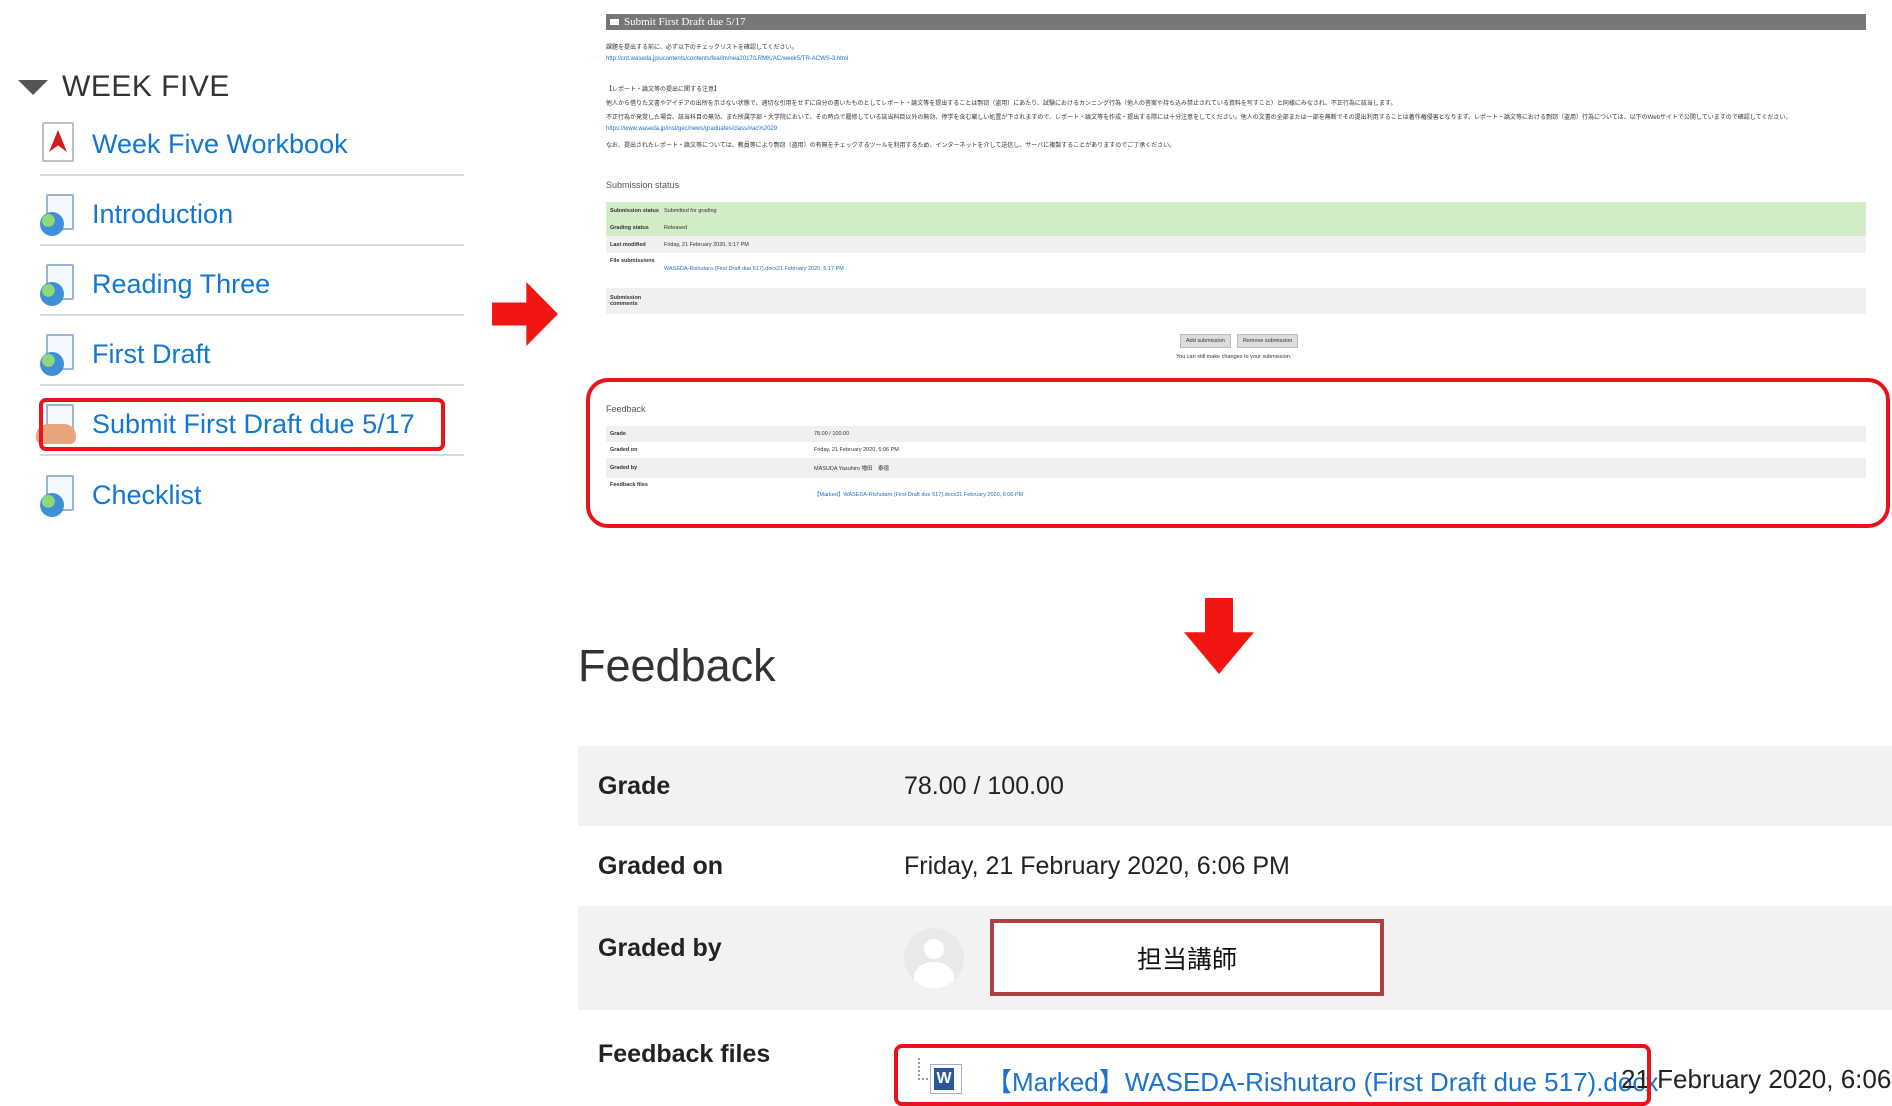 This screenshot has width=1892, height=1106. I want to click on activity-week-five-workbook: Week Five Workbook, so click(252, 145).